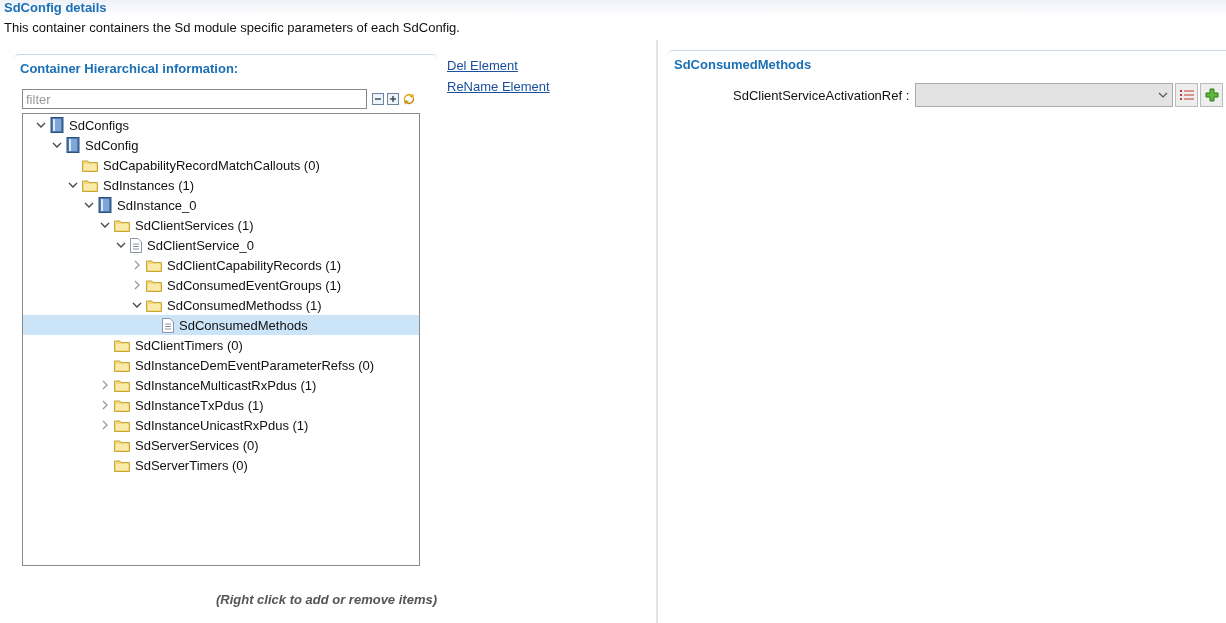 This screenshot has height=623, width=1226. What do you see at coordinates (221, 385) in the screenshot?
I see `tree-item: SdInstanceMulticastRxPdus (1)` at bounding box center [221, 385].